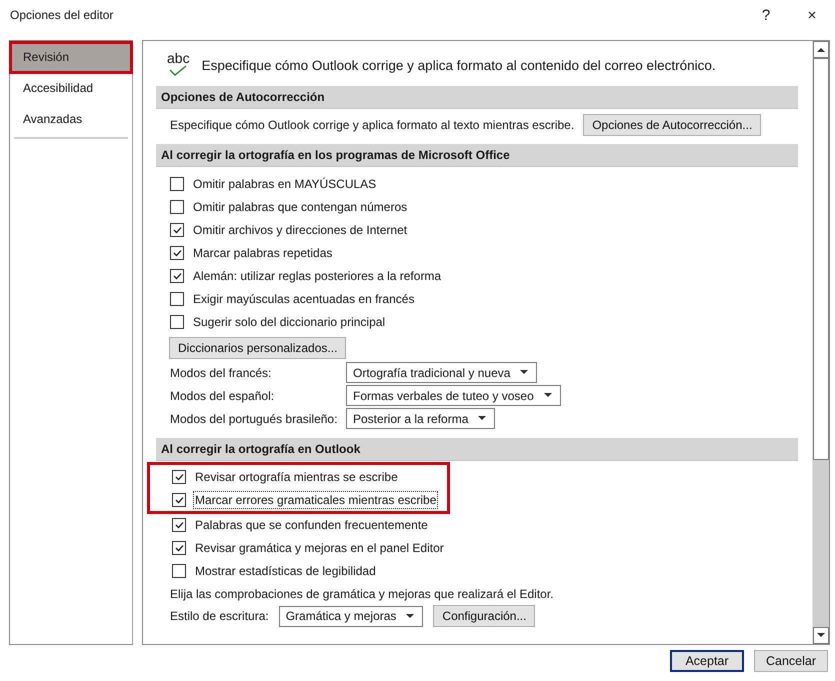 Image resolution: width=835 pixels, height=681 pixels. I want to click on grammar-note: Elija las comprobaciones de gramática y mejoras que realizará el Editor., so click(362, 594).